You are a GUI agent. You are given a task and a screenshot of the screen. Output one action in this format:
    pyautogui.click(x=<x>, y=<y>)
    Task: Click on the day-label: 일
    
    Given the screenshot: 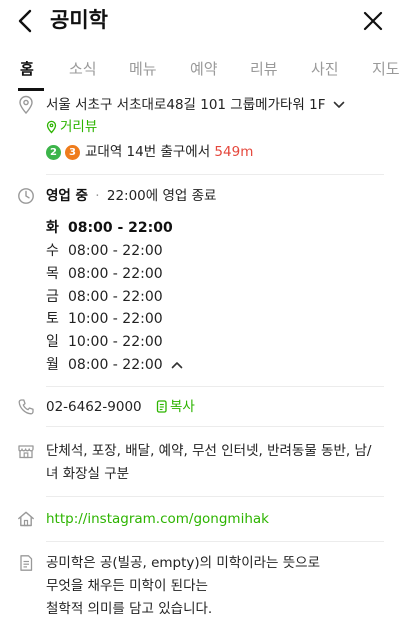 What is the action you would take?
    pyautogui.click(x=52, y=342)
    